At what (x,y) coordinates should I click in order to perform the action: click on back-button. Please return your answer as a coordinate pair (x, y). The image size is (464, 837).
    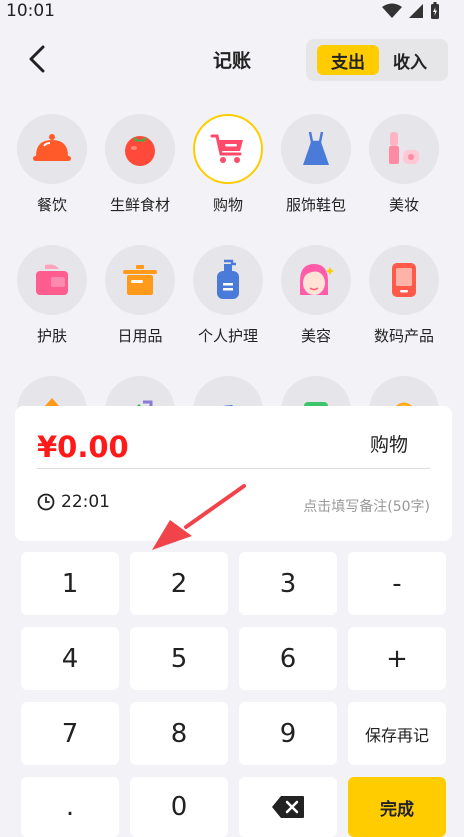
    Looking at the image, I should click on (37, 59).